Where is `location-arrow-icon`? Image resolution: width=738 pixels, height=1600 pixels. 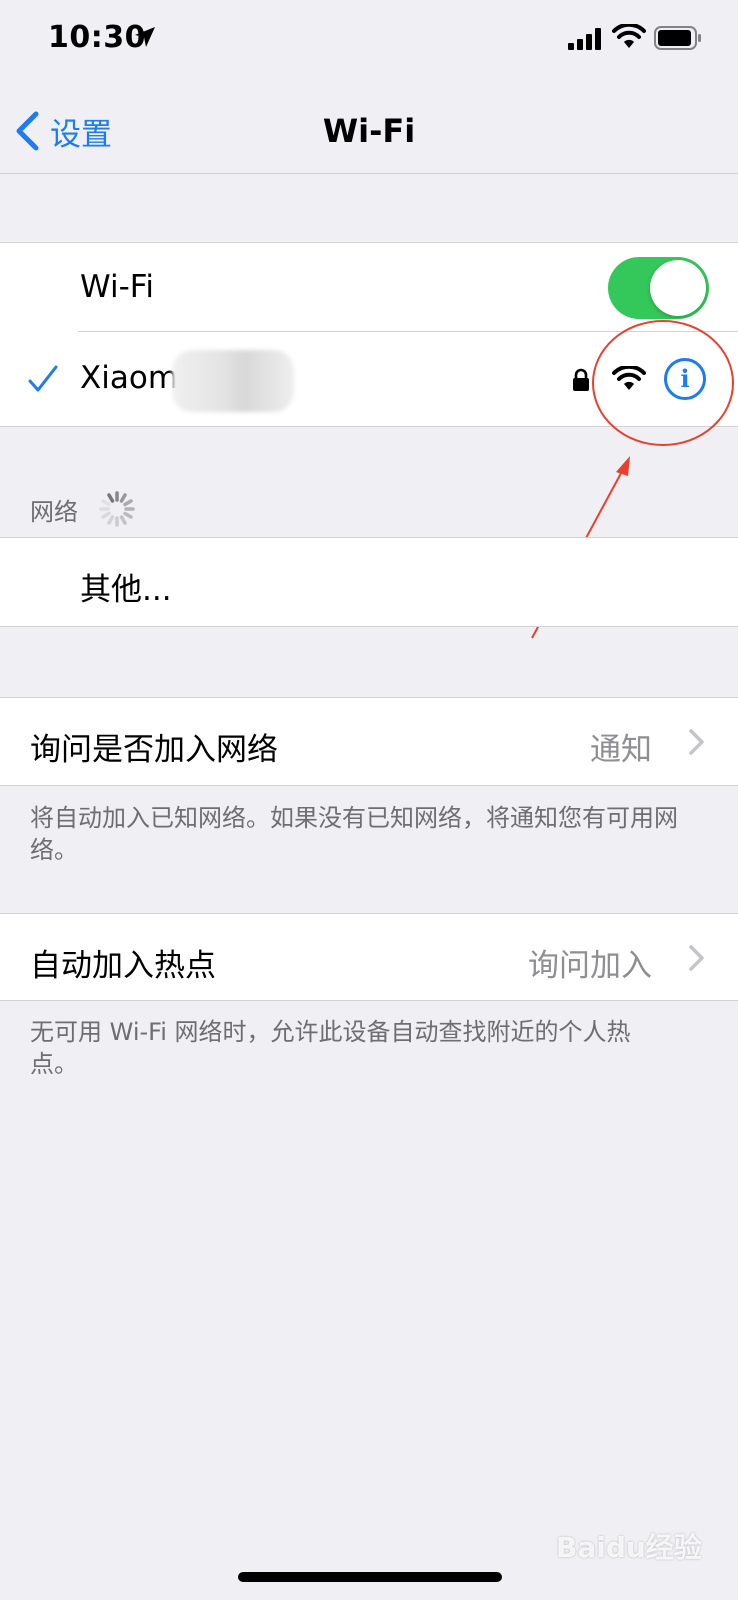
location-arrow-icon is located at coordinates (145, 37).